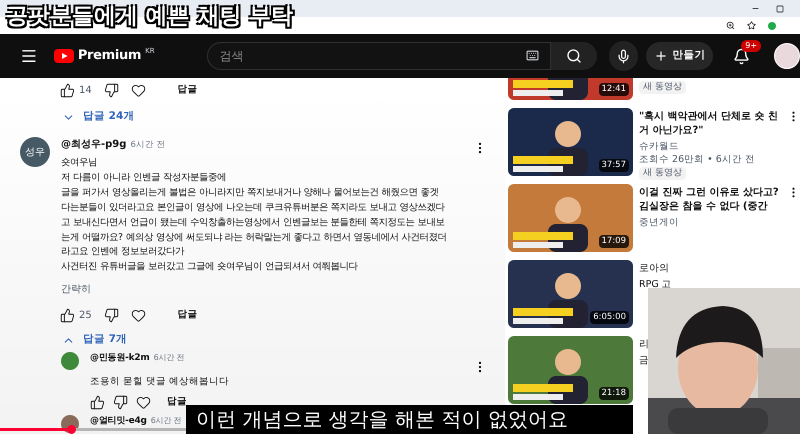 Image resolution: width=800 pixels, height=434 pixels. Describe the element at coordinates (120, 359) in the screenshot. I see `comment-author: @민동원-k2m` at that location.